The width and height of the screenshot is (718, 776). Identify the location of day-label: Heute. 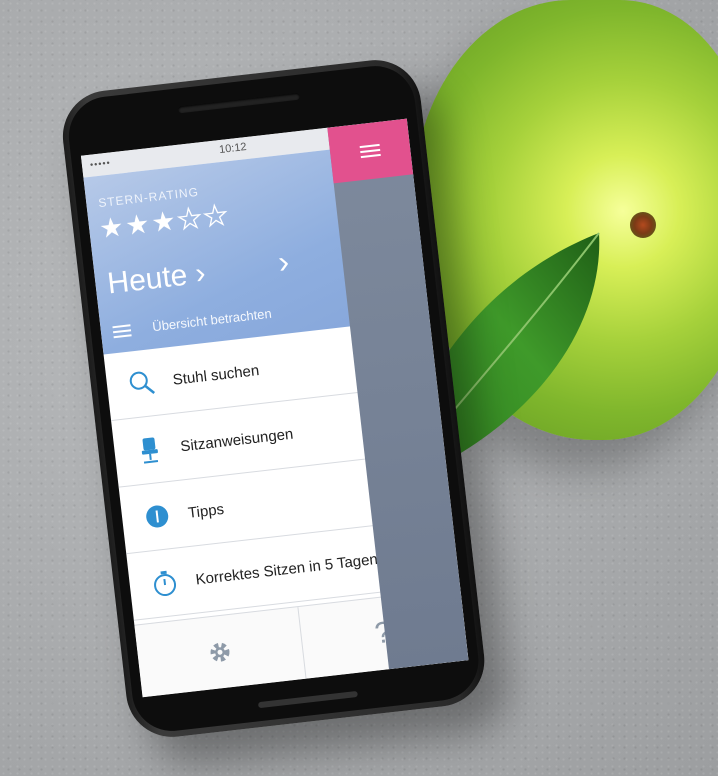
(147, 279).